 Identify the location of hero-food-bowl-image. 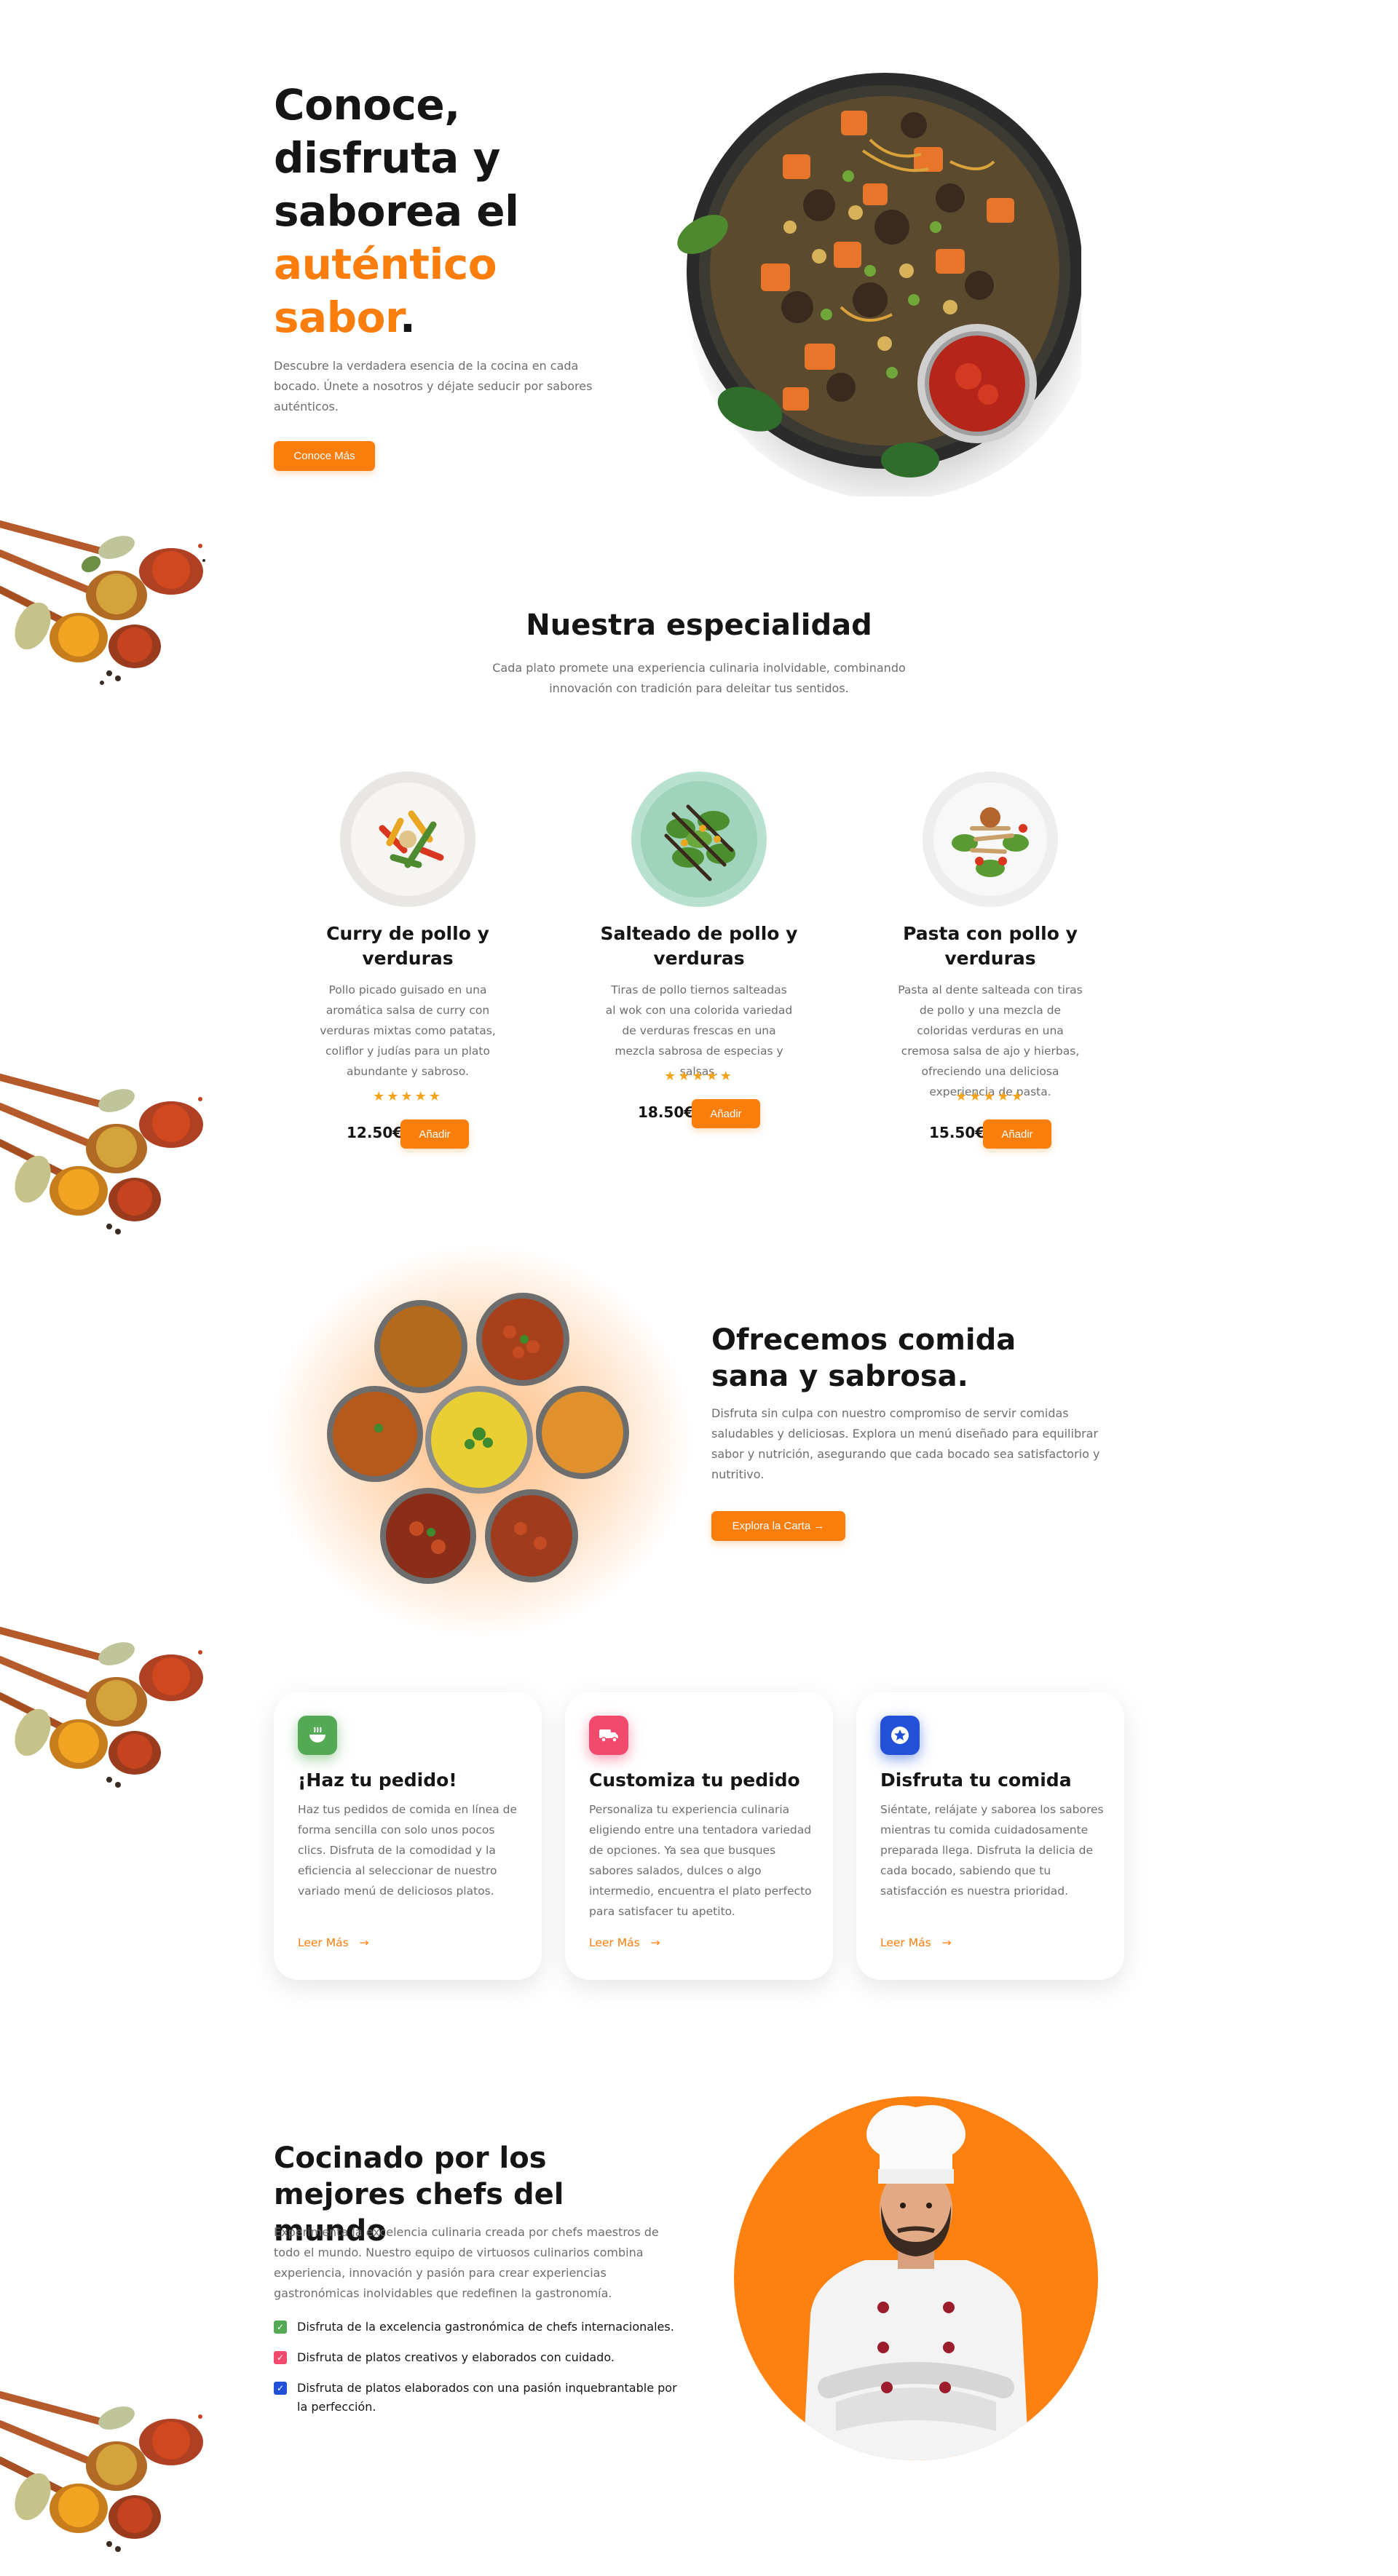
(879, 284).